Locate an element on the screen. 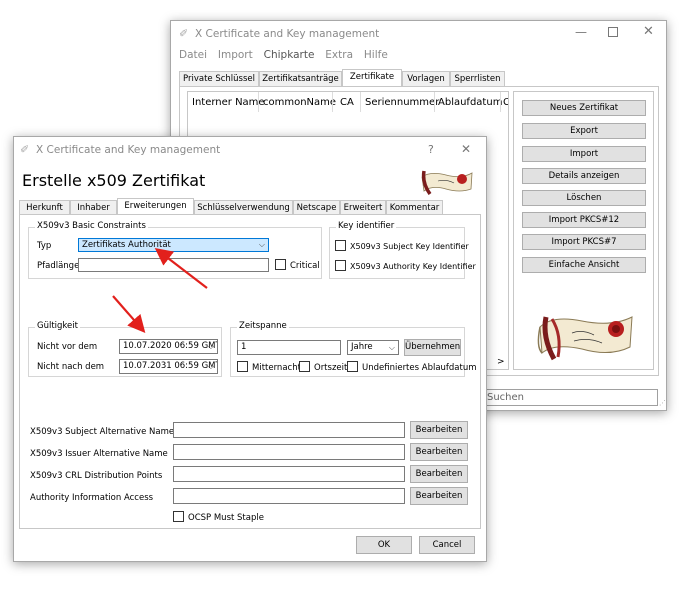  annotation-arrow-validity is located at coordinates (129, 314).